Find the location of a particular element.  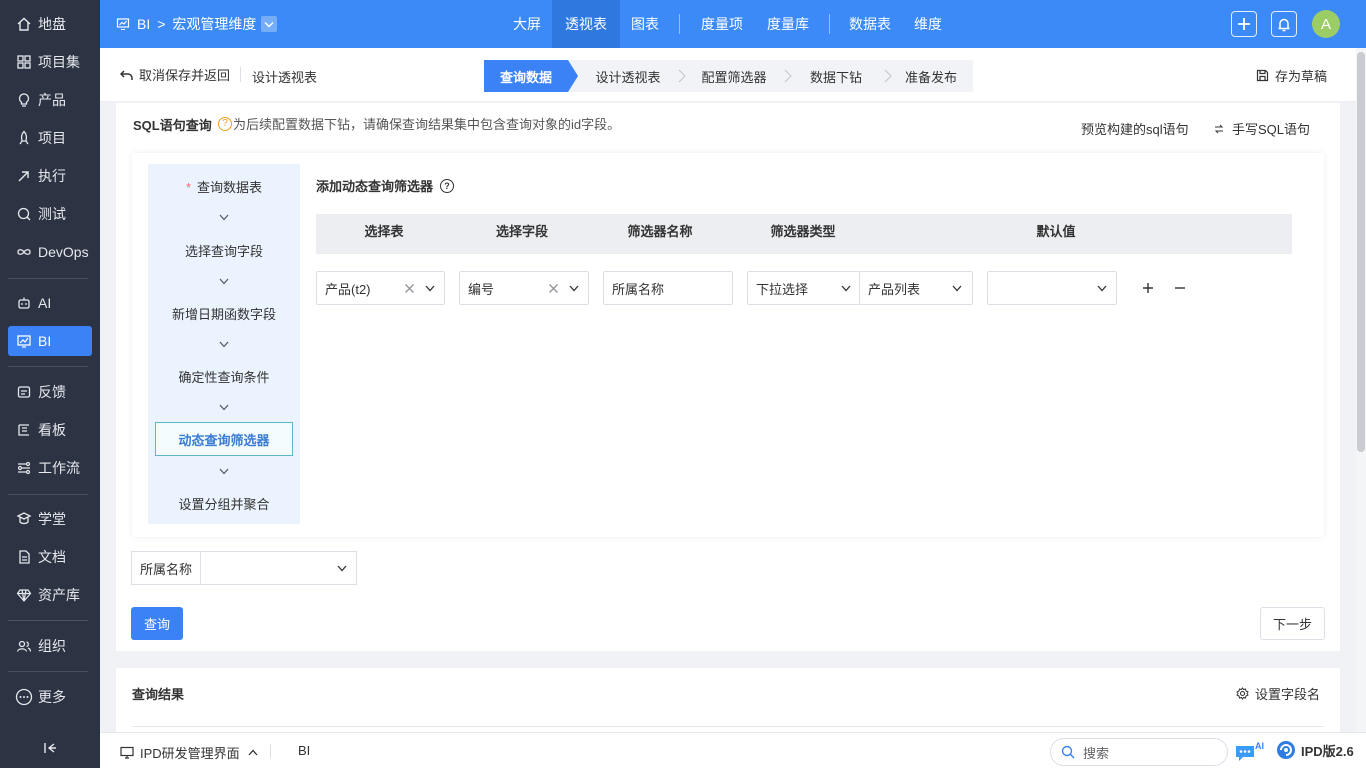

sidebar-item-product: 产品 is located at coordinates (50, 100).